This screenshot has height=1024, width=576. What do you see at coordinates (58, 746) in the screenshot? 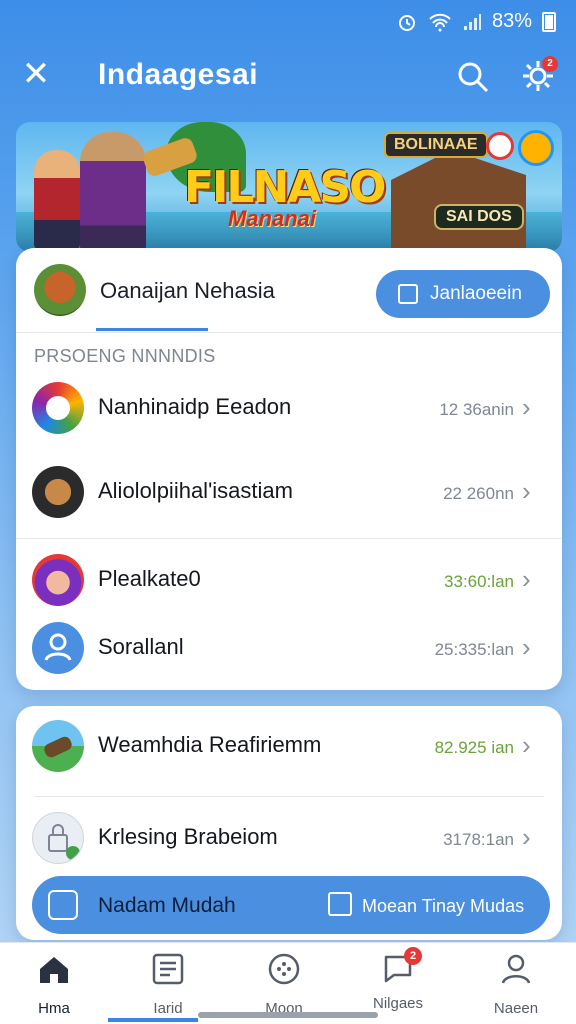
I see `cannon-icon` at bounding box center [58, 746].